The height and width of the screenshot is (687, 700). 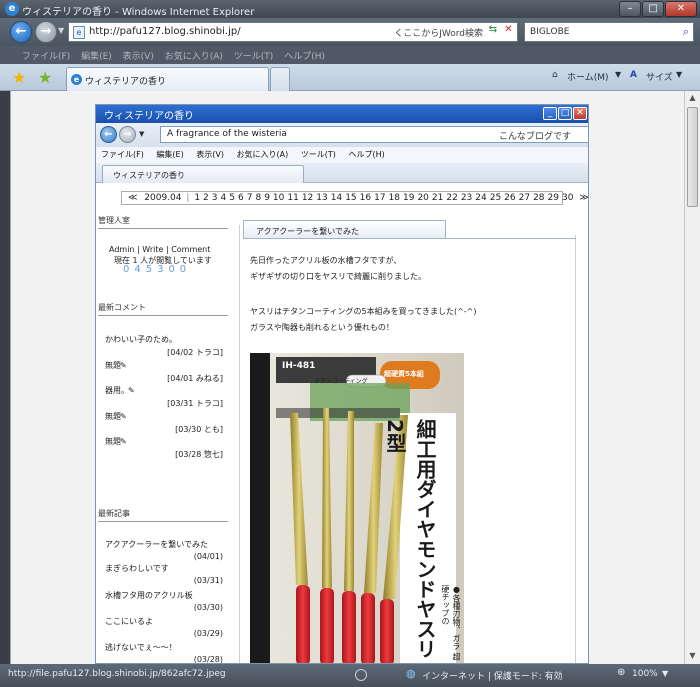 I want to click on close-button: ✕, so click(x=681, y=9).